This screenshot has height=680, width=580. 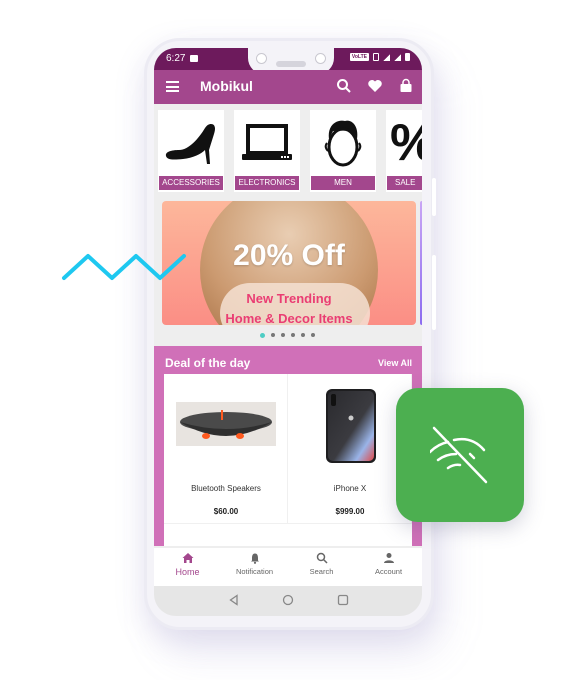 I want to click on app-title: Mobikul, so click(x=226, y=86).